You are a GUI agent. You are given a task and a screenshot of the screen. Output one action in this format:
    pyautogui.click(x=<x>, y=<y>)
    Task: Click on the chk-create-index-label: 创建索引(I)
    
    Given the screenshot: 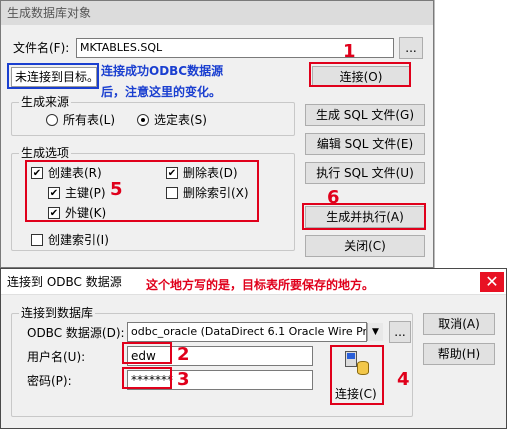 What is the action you would take?
    pyautogui.click(x=78, y=240)
    